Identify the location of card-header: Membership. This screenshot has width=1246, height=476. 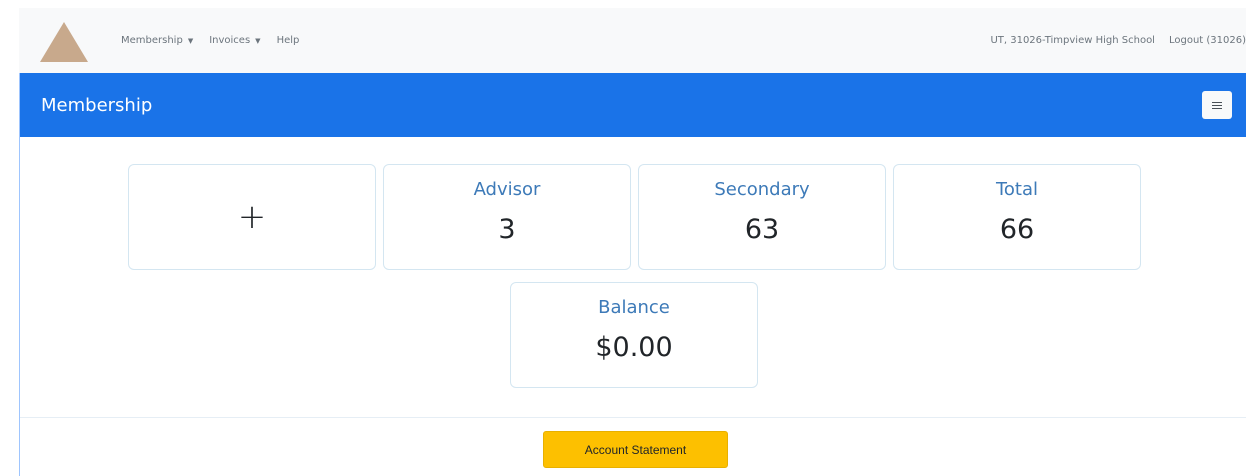
(633, 105).